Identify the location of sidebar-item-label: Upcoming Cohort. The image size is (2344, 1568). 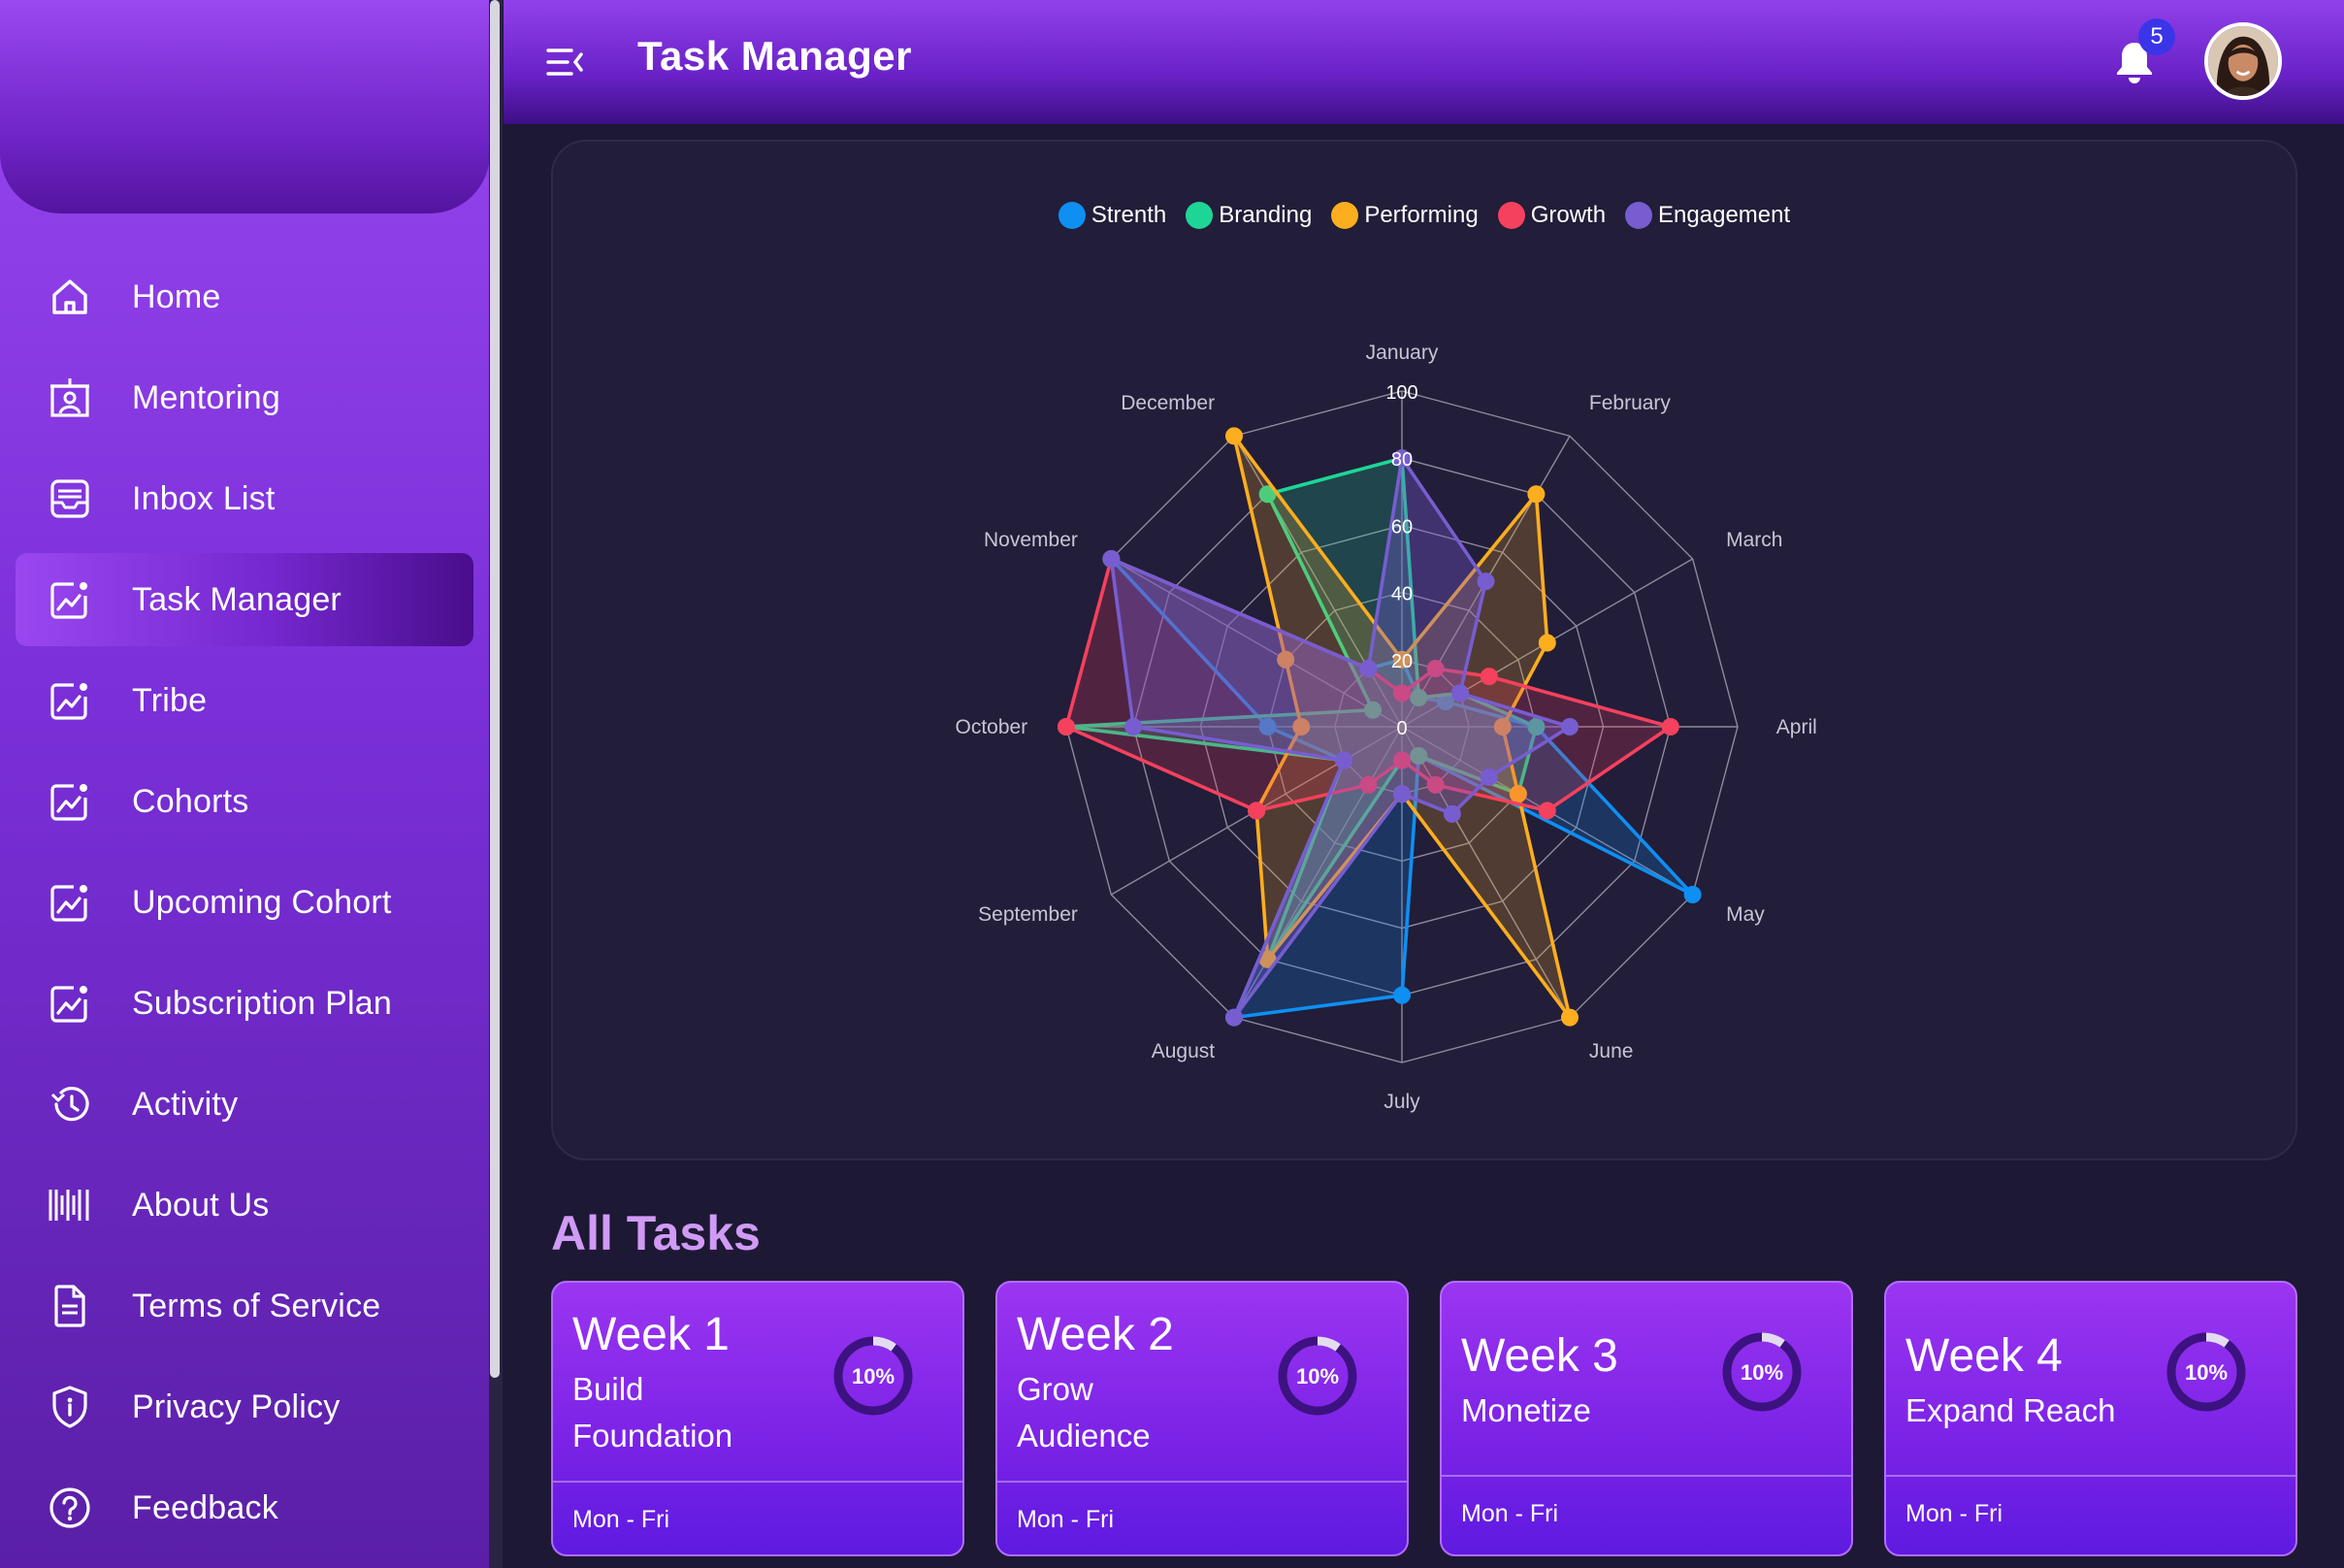
(262, 902).